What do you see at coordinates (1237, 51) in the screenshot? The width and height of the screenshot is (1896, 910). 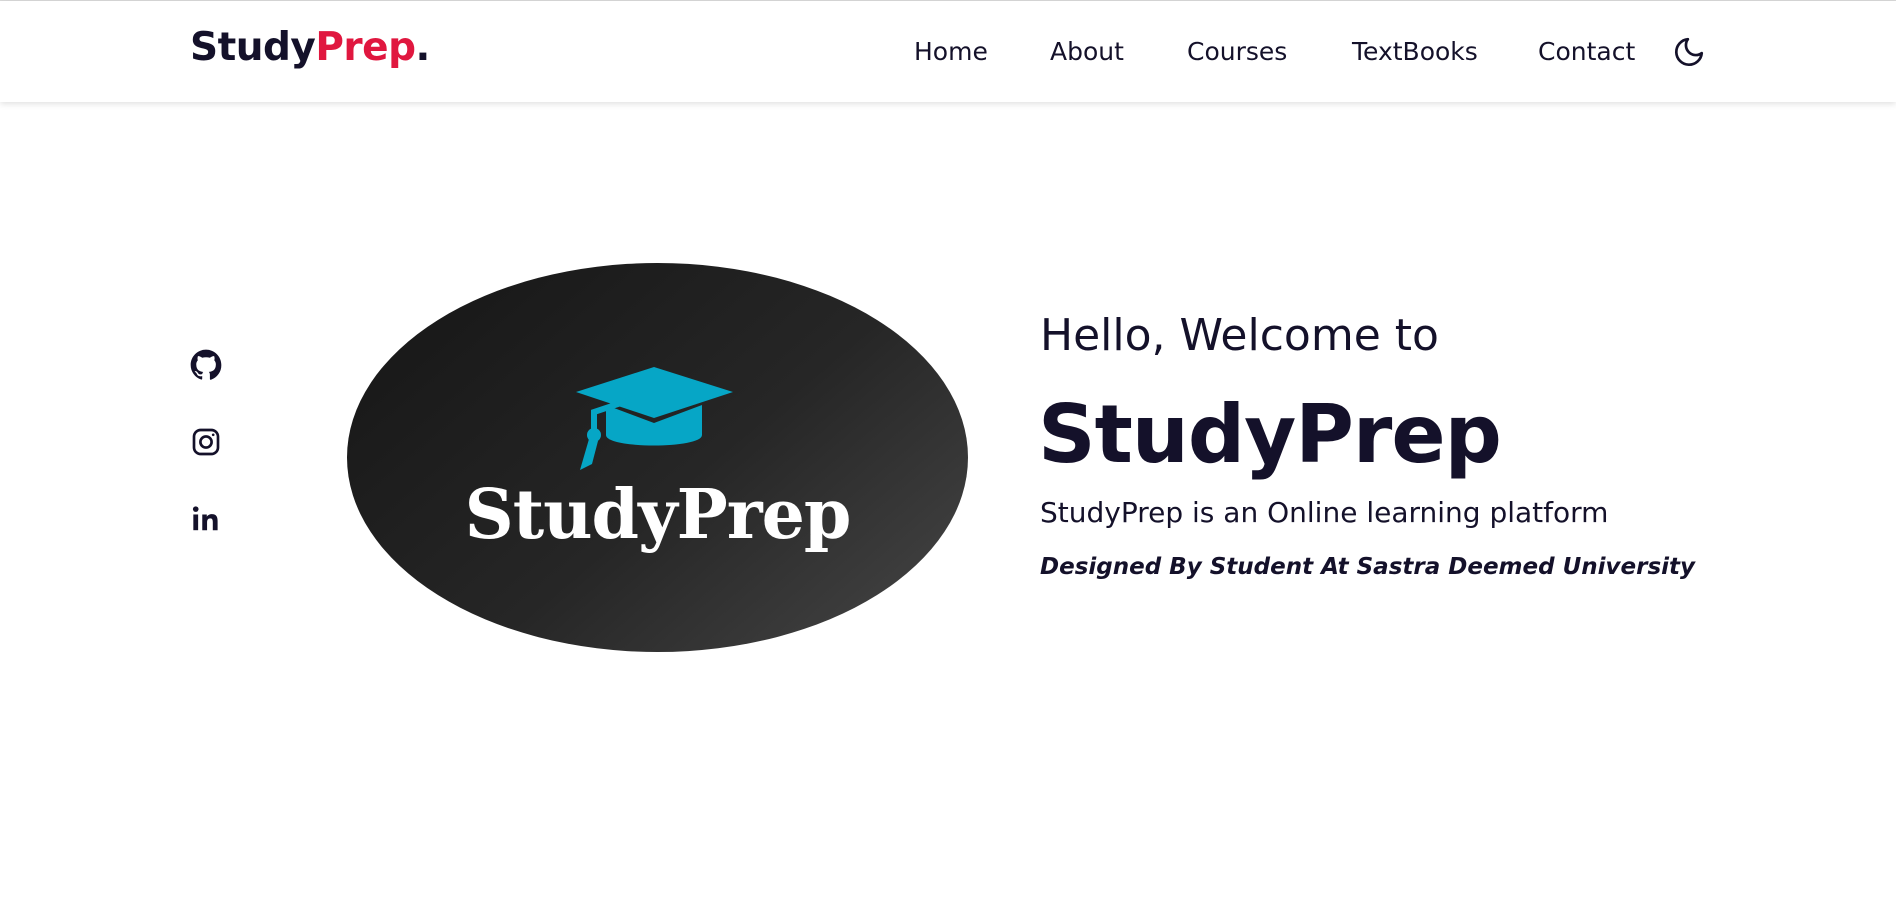 I see `nav-courses: Courses` at bounding box center [1237, 51].